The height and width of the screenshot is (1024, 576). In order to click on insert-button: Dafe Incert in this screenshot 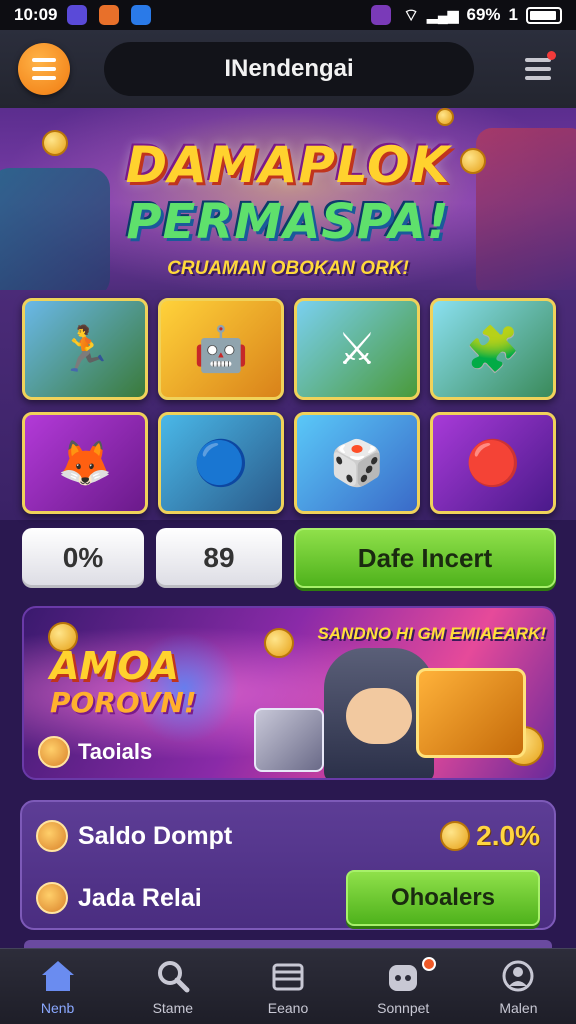, I will do `click(425, 558)`.